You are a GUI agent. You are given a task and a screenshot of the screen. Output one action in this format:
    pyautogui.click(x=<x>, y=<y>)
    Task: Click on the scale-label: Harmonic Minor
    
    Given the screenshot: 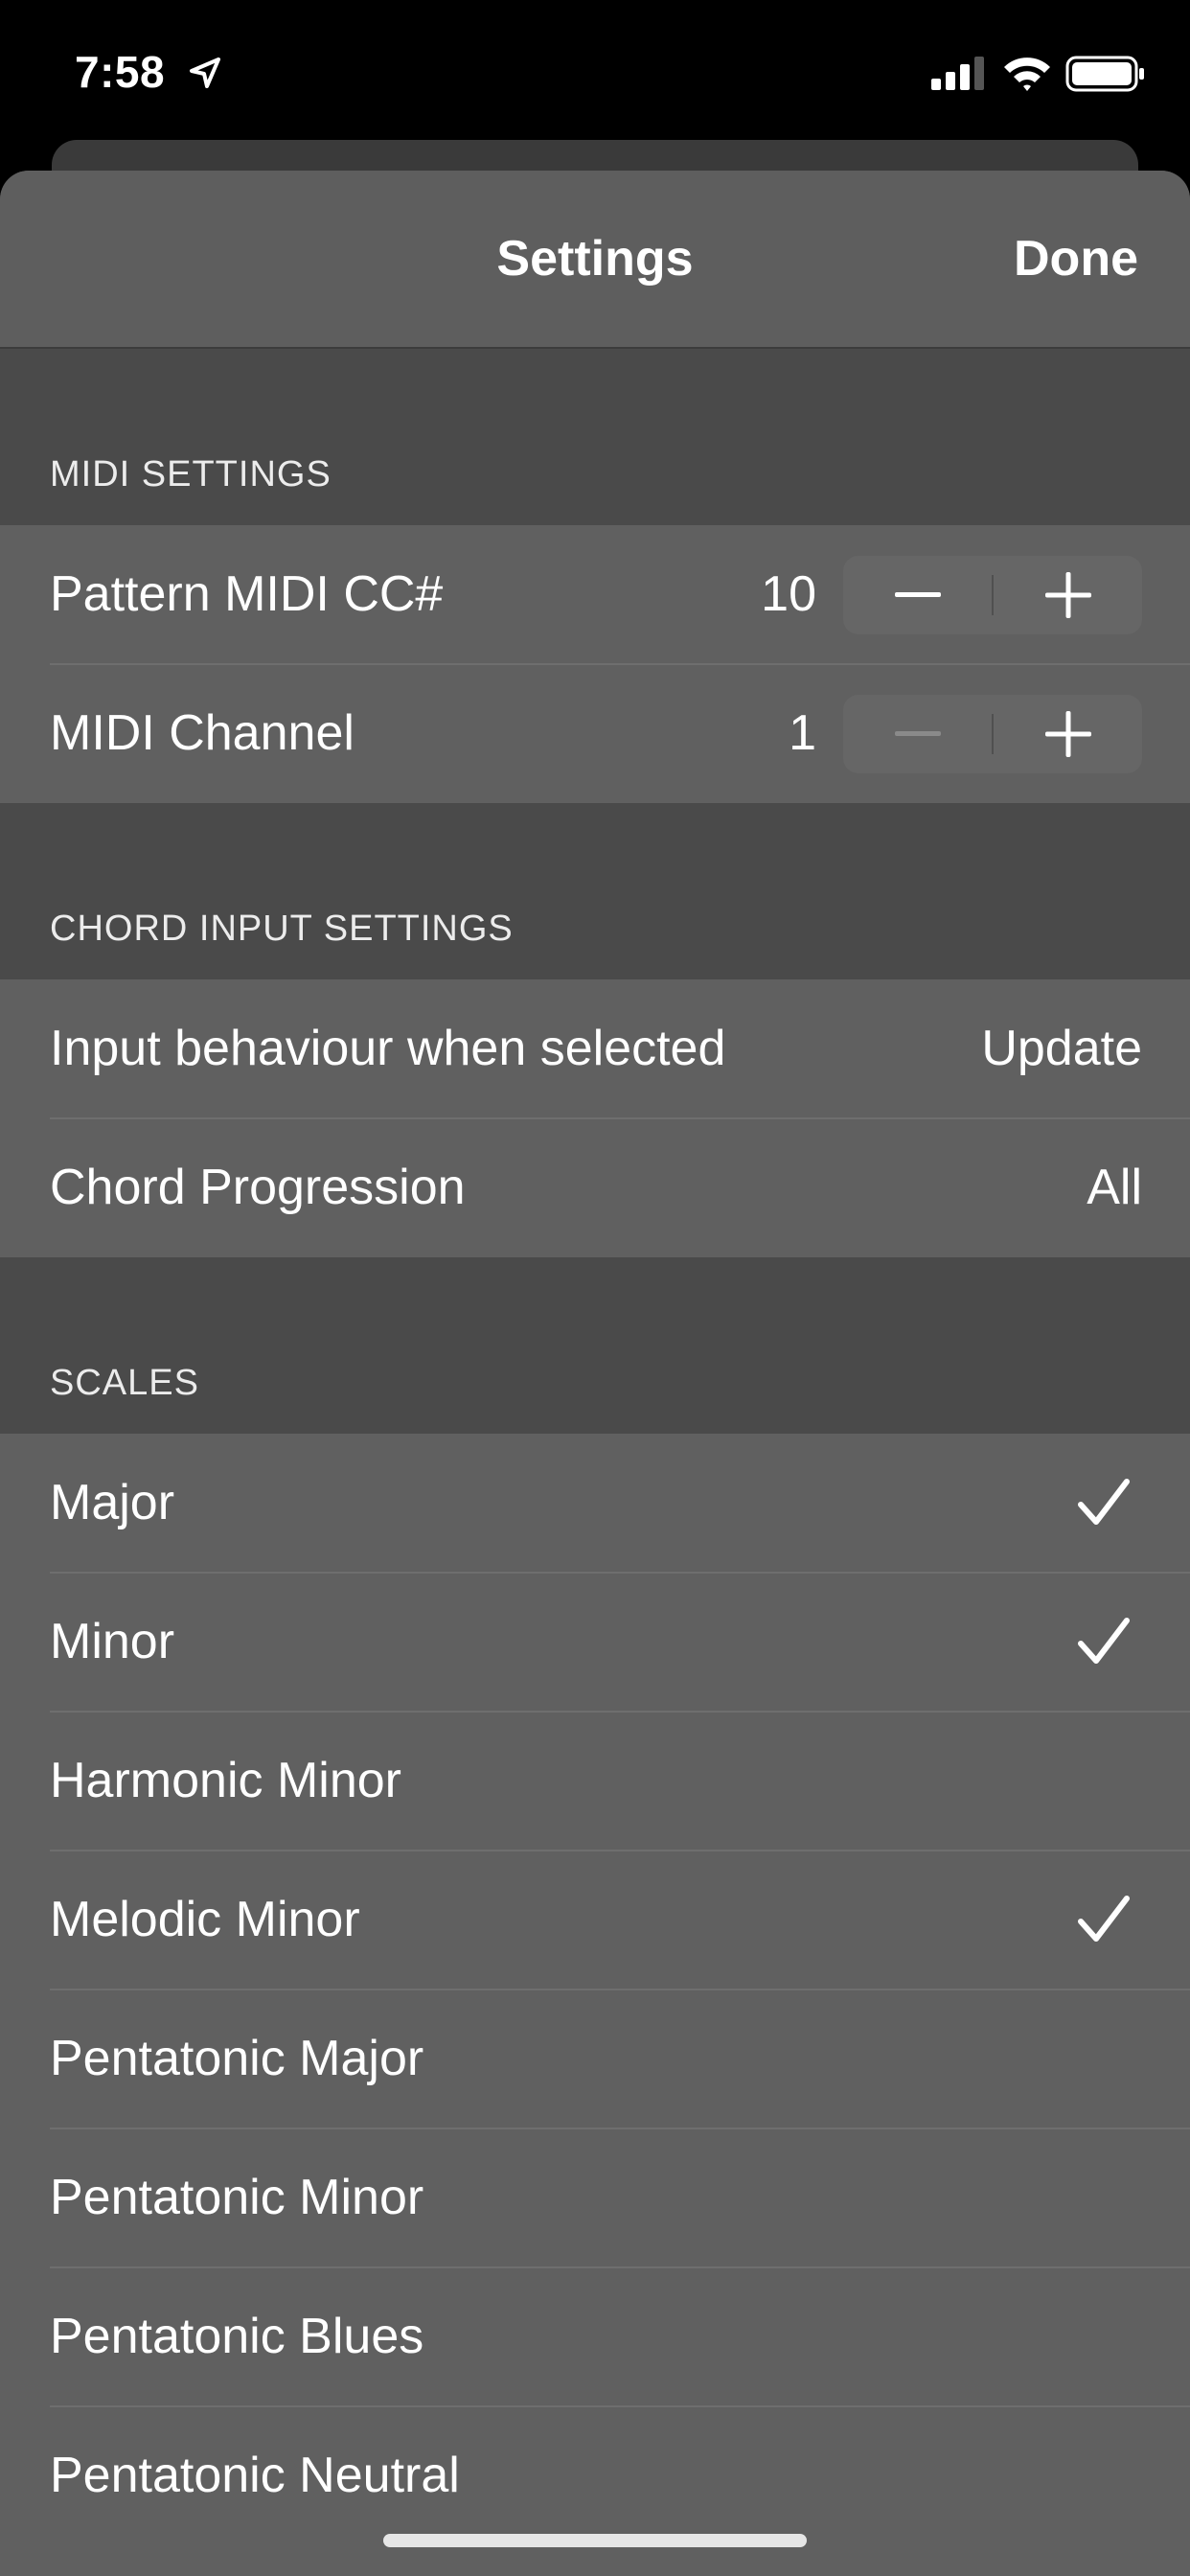 What is the action you would take?
    pyautogui.click(x=226, y=1780)
    